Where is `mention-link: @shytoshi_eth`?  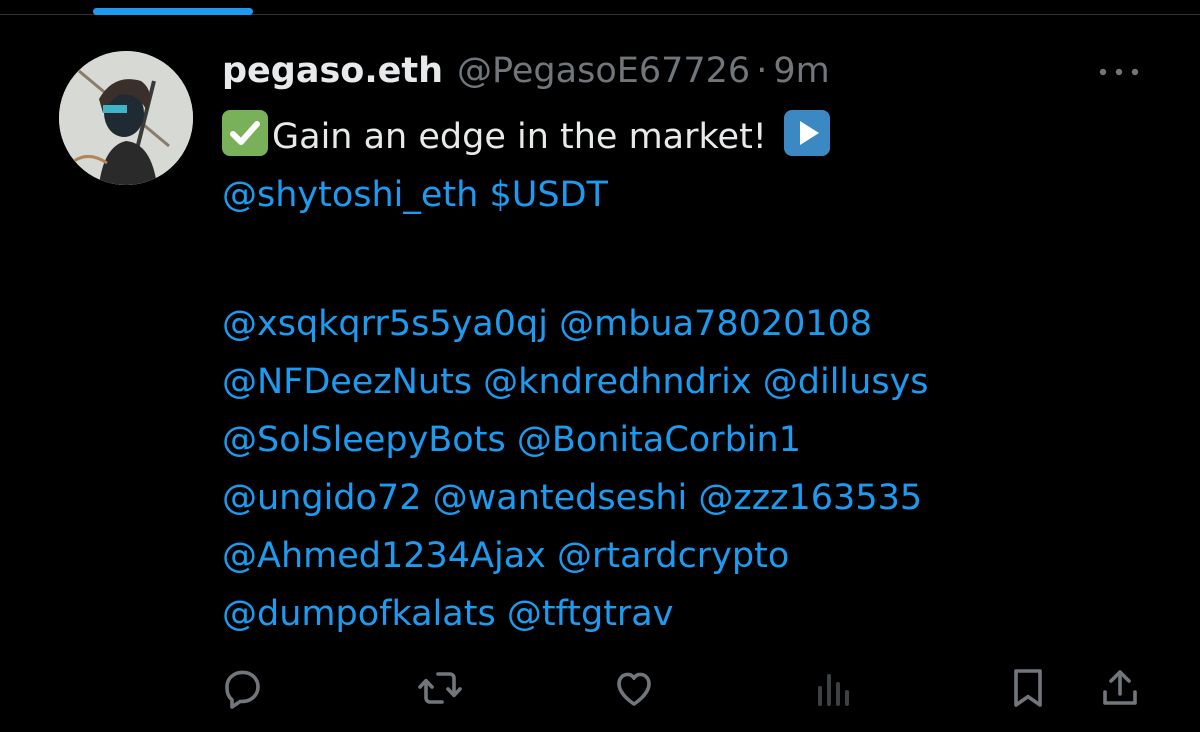 mention-link: @shytoshi_eth is located at coordinates (350, 195).